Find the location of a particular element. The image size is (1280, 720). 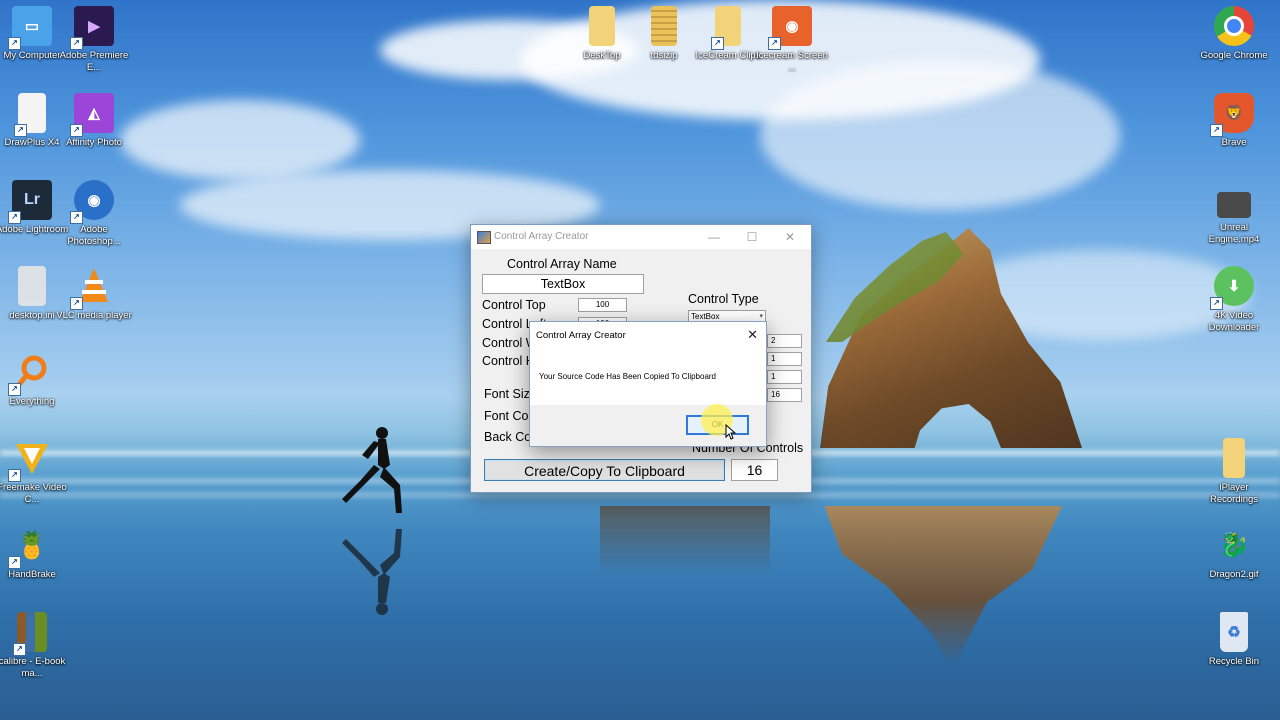

message-box-title: Control Array Creator is located at coordinates (581, 335).